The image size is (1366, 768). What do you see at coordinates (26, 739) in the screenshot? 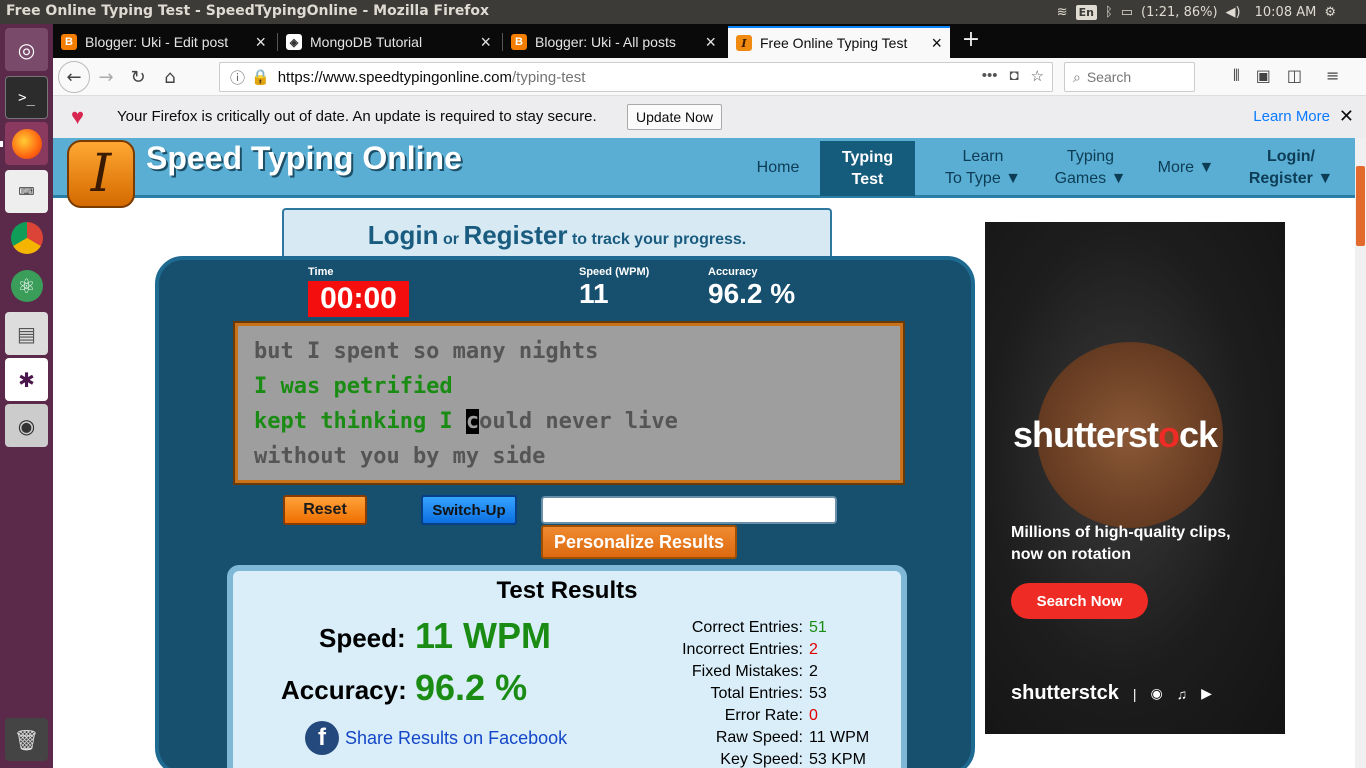
I see `trash-icon: 🗑` at bounding box center [26, 739].